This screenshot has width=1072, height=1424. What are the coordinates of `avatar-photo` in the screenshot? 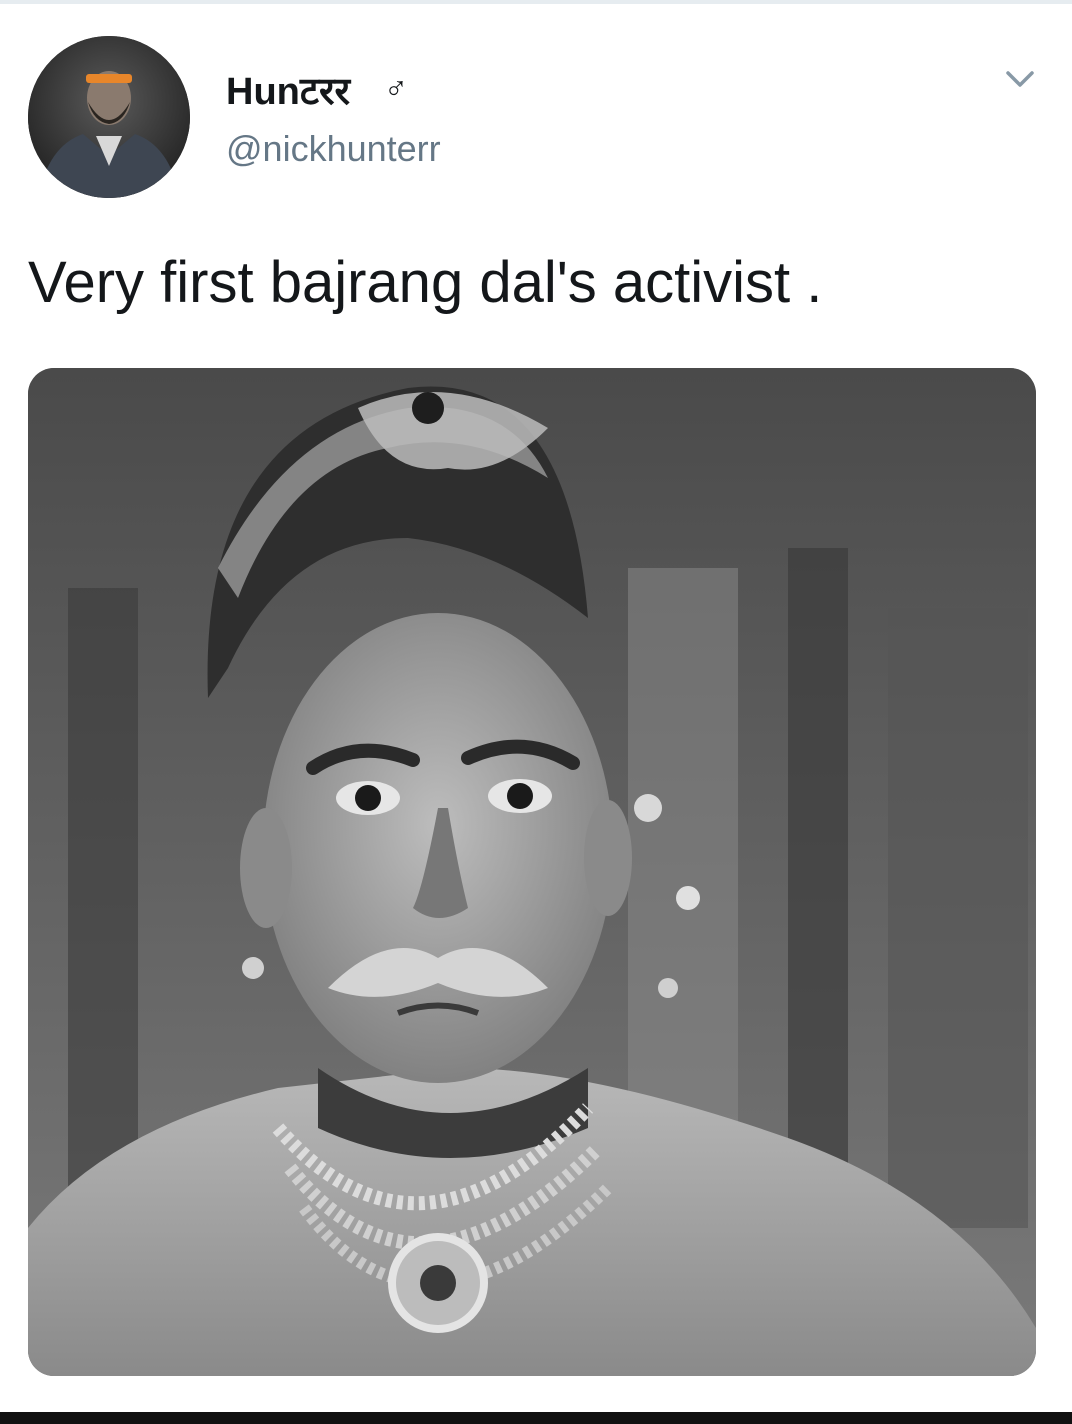 It's located at (109, 117).